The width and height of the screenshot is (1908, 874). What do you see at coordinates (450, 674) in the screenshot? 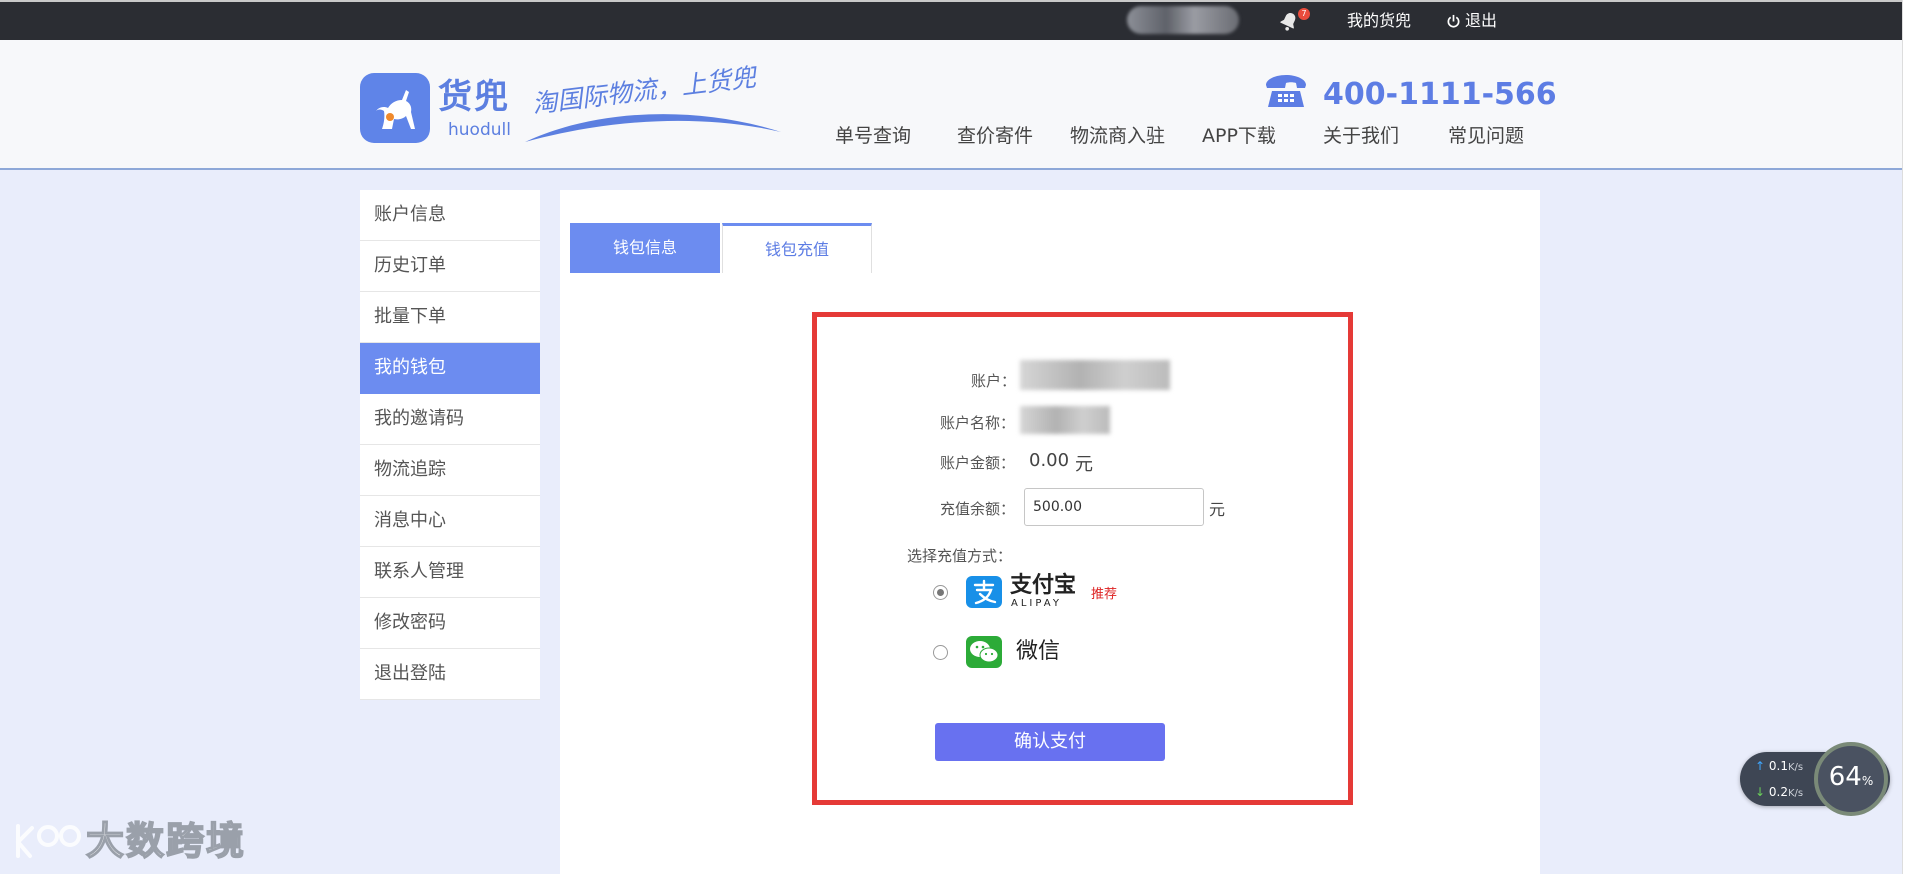
I see `sidebar-item-sign-out: 退出登陆` at bounding box center [450, 674].